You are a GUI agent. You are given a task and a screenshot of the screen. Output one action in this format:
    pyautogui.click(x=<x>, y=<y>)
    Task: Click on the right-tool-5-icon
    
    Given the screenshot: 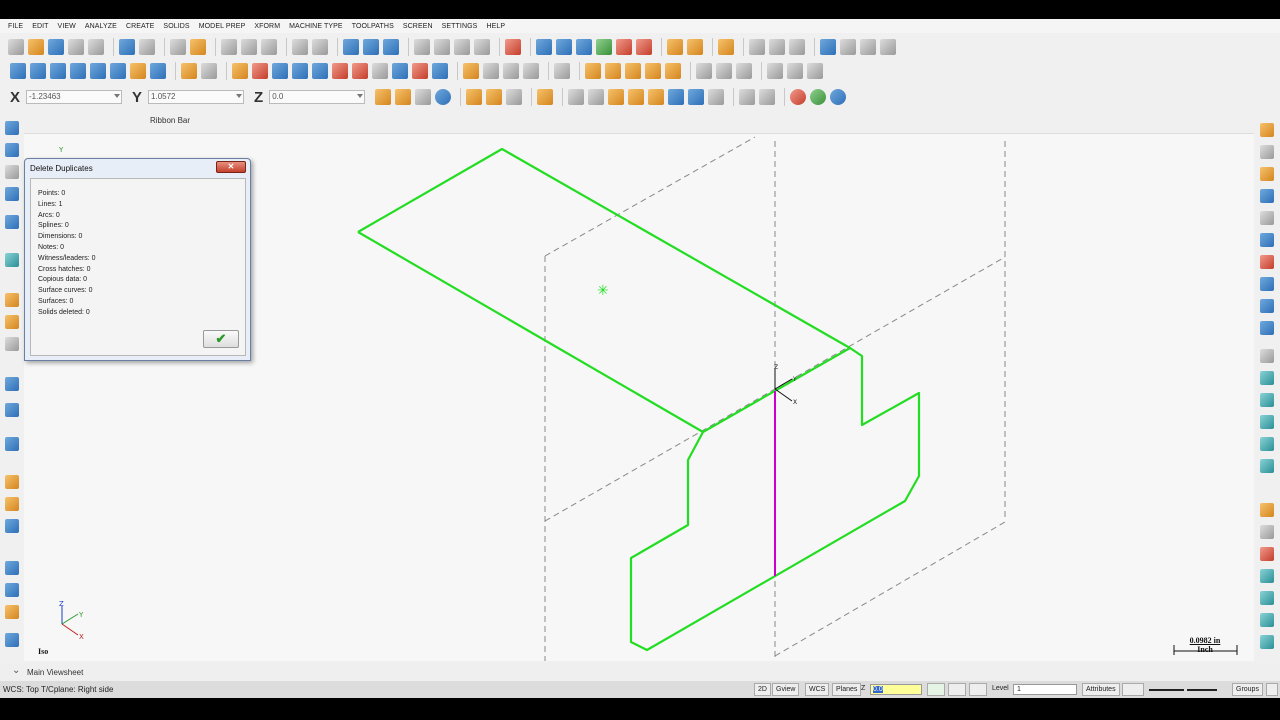 What is the action you would take?
    pyautogui.click(x=1267, y=218)
    